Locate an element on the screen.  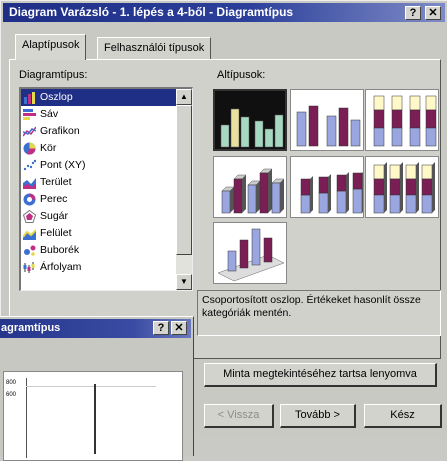
chart-type-item-label: Pont (XY) is located at coordinates (63, 165).